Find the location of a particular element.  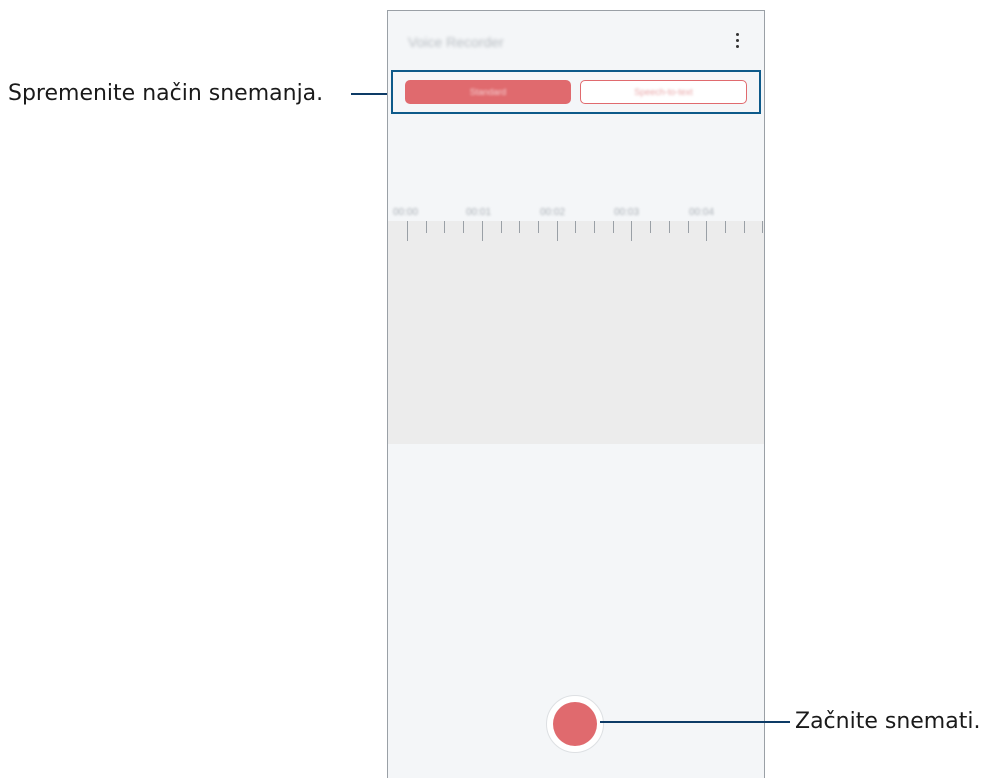

more-options-icon is located at coordinates (737, 41).